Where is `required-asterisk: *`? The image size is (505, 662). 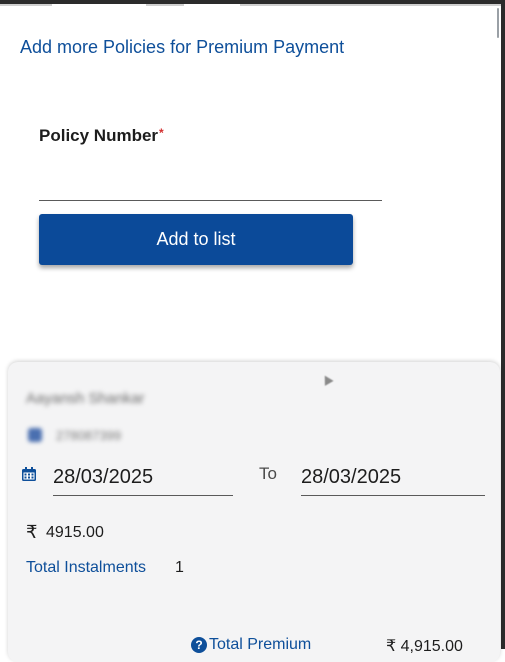
required-asterisk: * is located at coordinates (161, 133).